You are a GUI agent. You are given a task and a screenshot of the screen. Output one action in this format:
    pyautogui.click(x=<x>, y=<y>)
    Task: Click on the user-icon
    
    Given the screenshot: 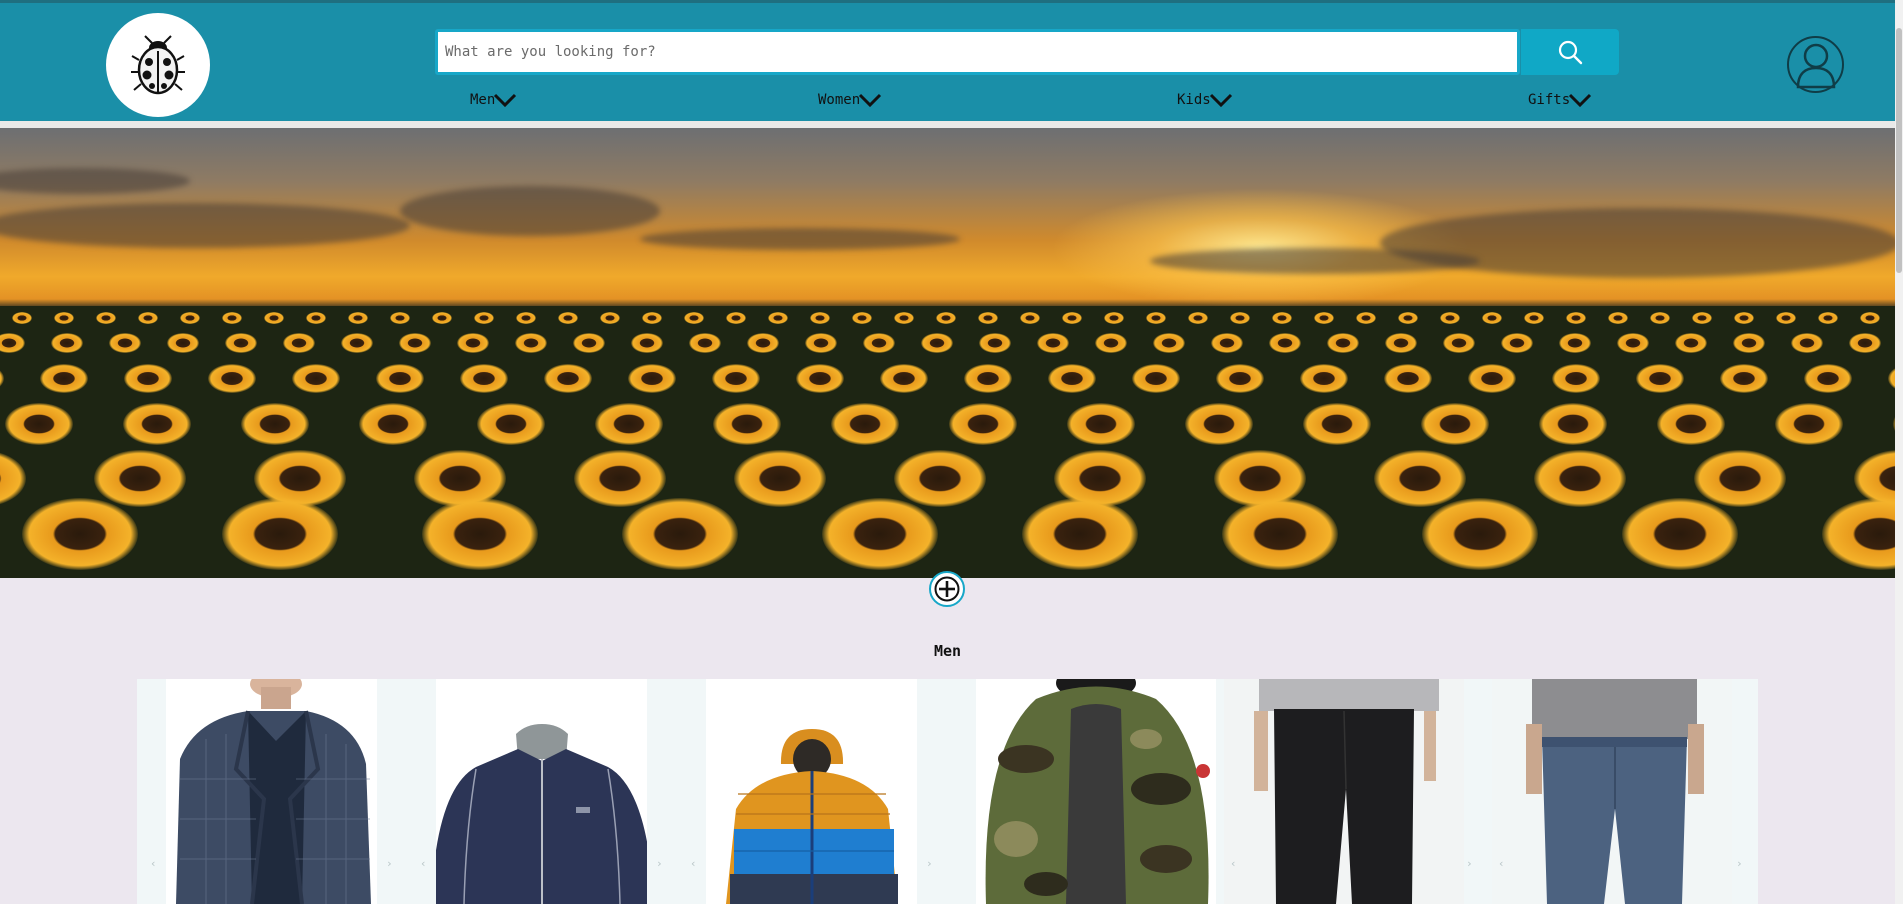 What is the action you would take?
    pyautogui.click(x=1815, y=65)
    